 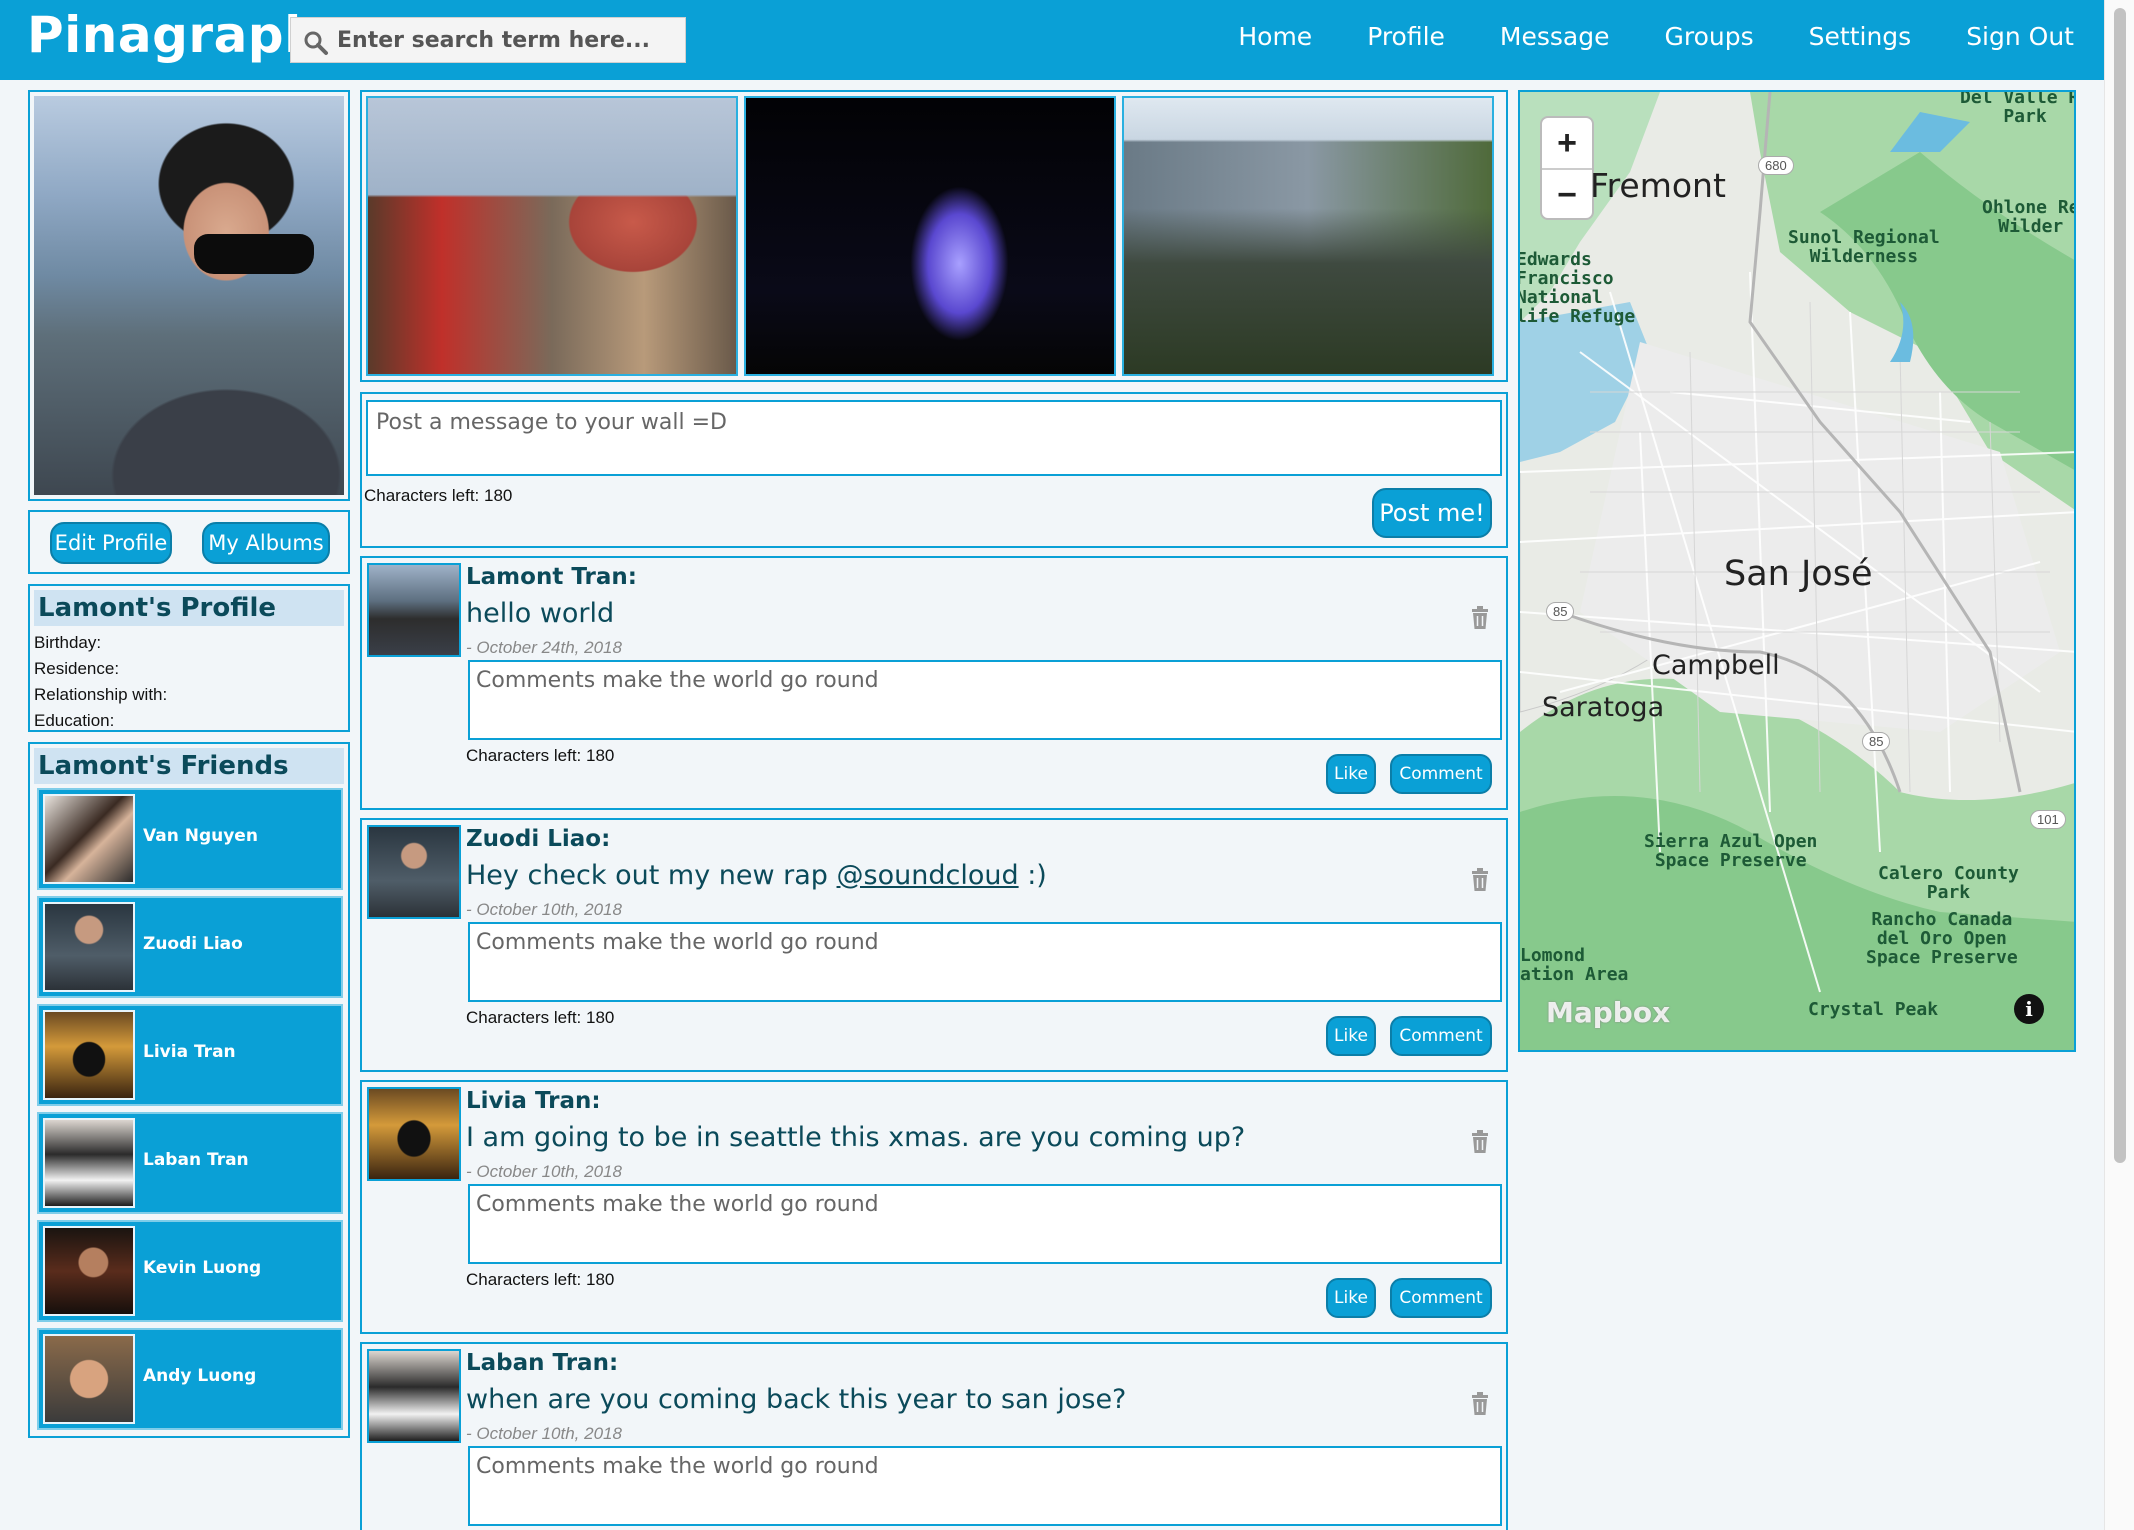 What do you see at coordinates (1948, 883) in the screenshot?
I see `map-park-label: Calero County Park` at bounding box center [1948, 883].